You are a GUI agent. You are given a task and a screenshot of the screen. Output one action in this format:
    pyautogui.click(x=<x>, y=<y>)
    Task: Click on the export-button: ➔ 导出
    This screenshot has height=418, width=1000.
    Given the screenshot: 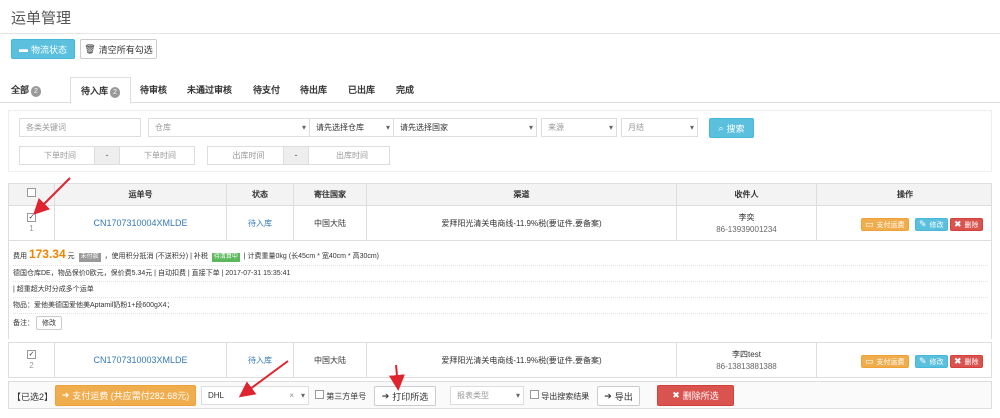 What is the action you would take?
    pyautogui.click(x=618, y=396)
    